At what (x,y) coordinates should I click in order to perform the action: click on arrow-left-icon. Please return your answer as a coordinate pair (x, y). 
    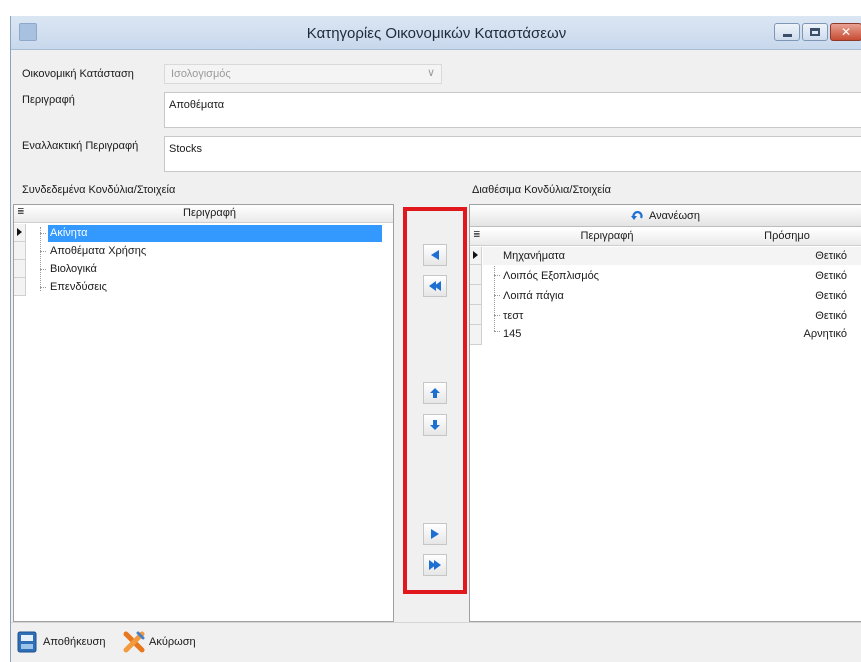
    Looking at the image, I should click on (435, 255).